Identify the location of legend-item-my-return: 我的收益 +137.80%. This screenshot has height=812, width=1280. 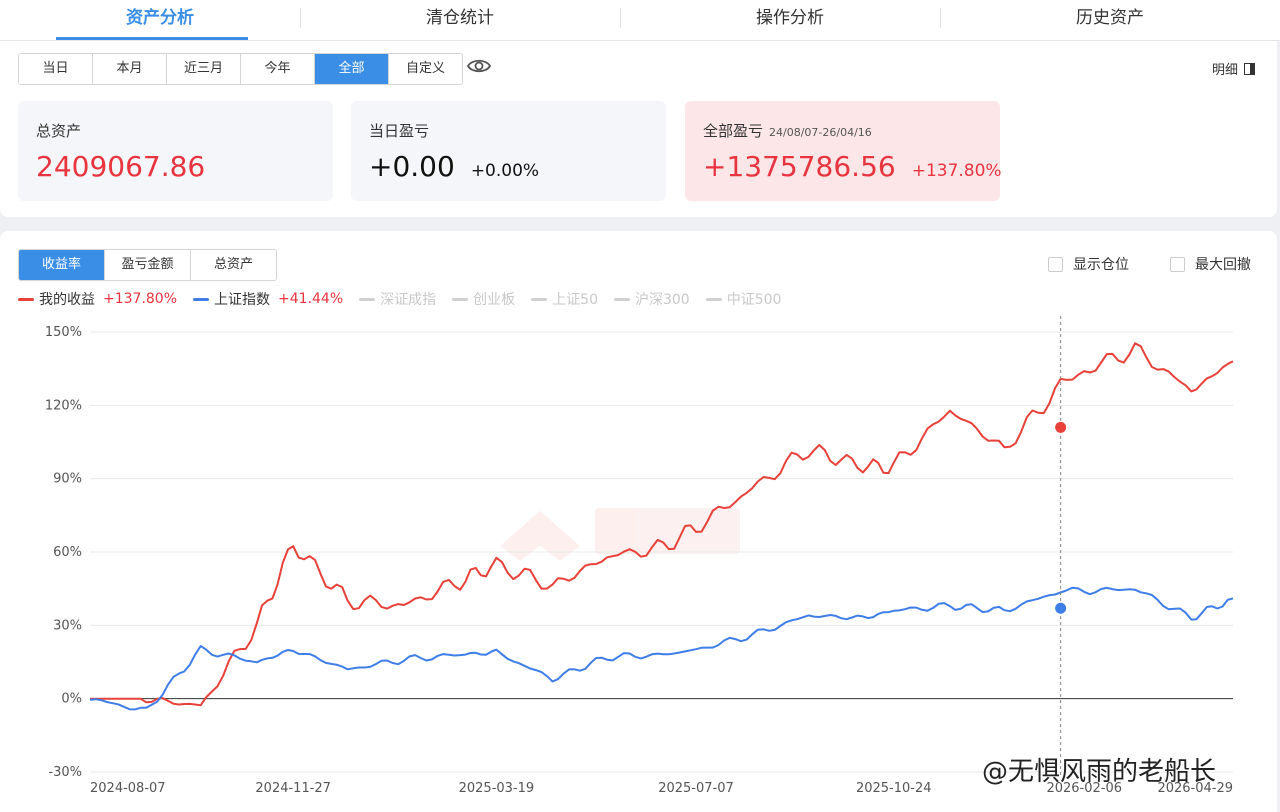
(97, 299).